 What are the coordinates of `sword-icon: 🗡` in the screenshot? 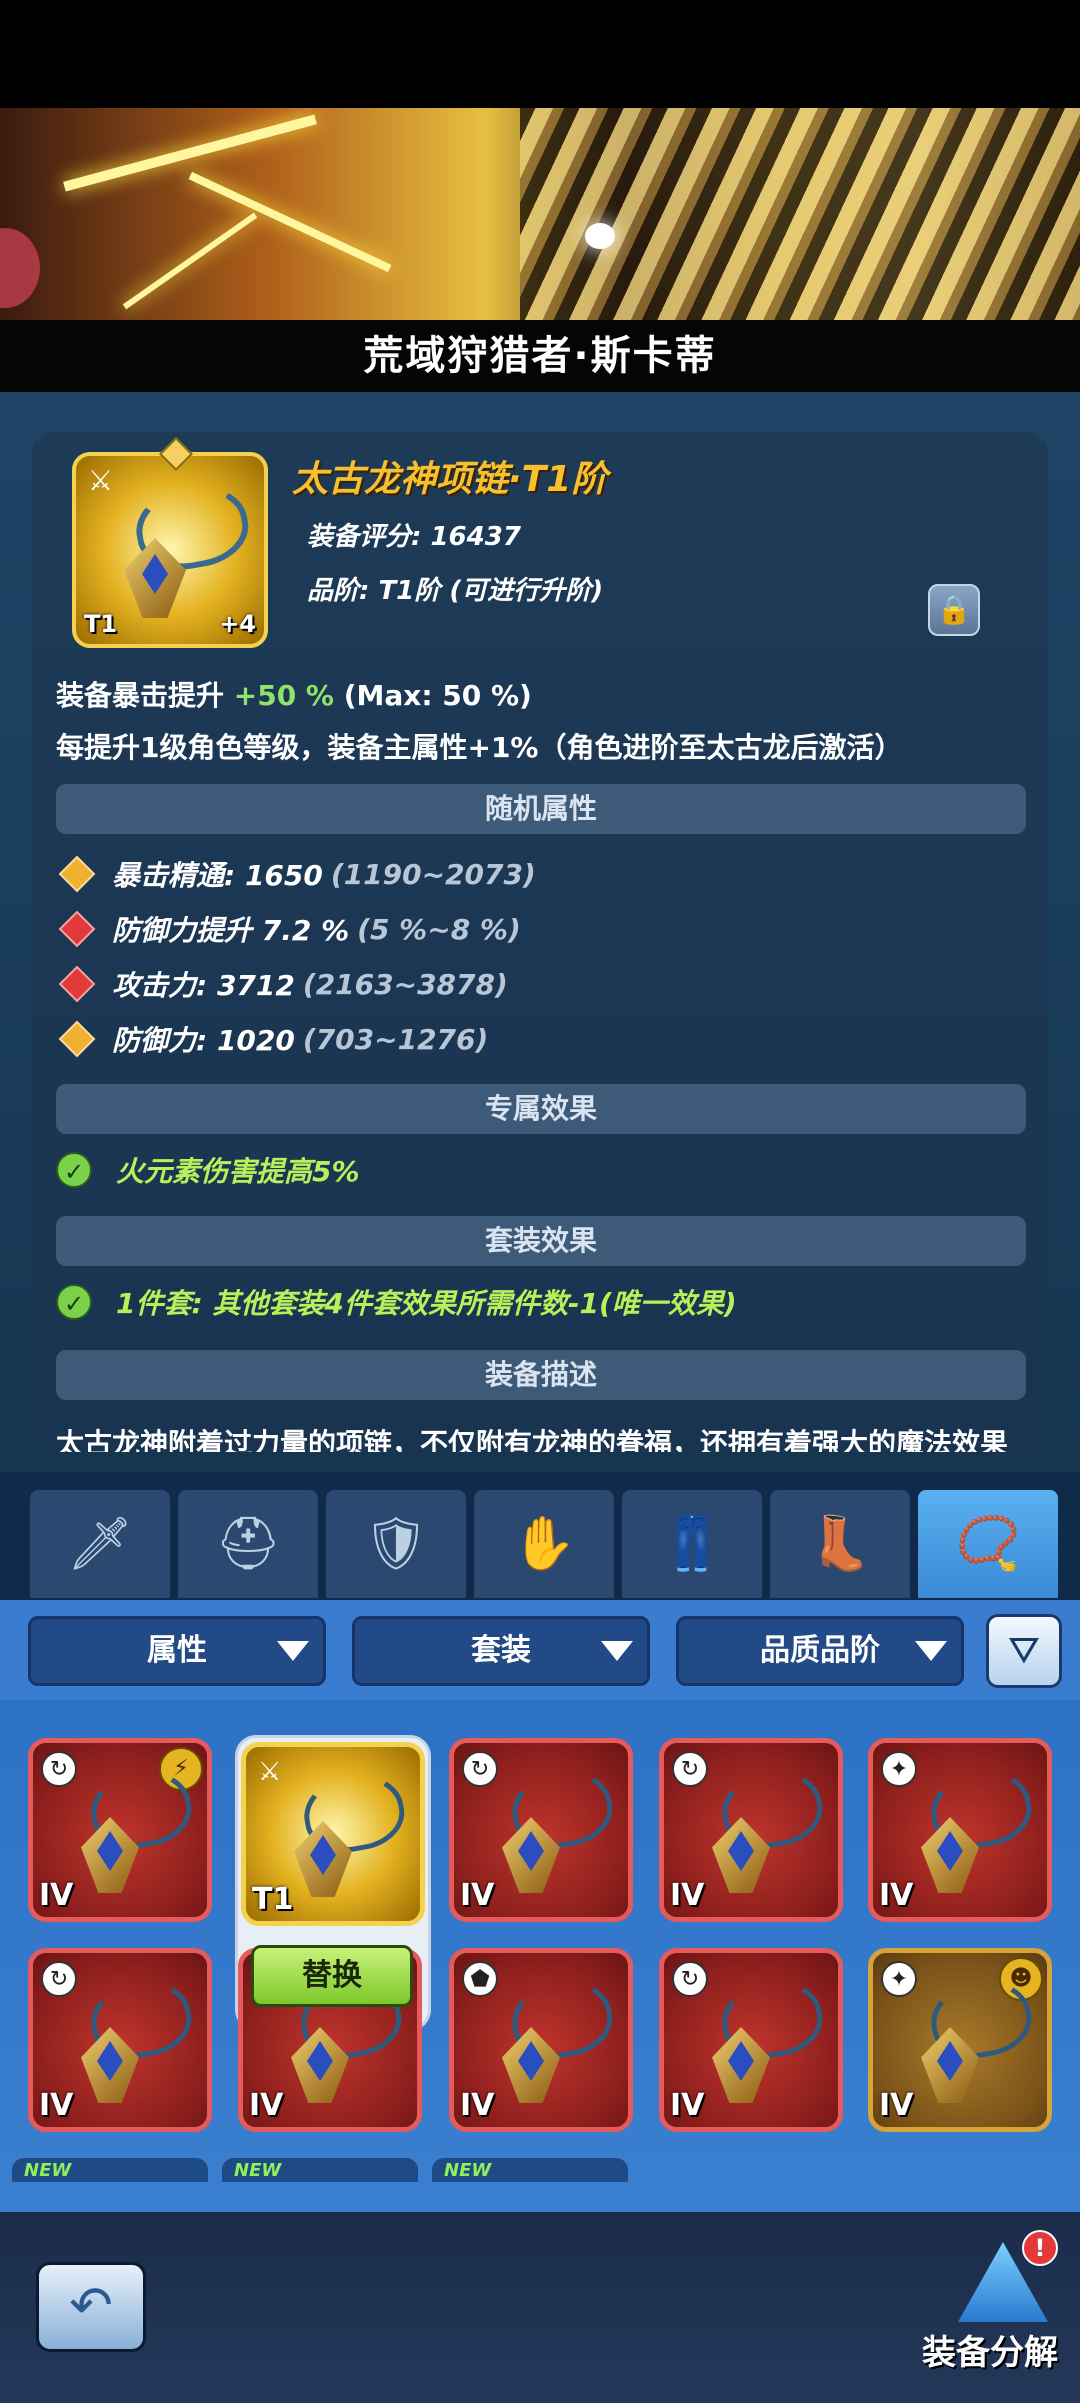 It's located at (99, 1544).